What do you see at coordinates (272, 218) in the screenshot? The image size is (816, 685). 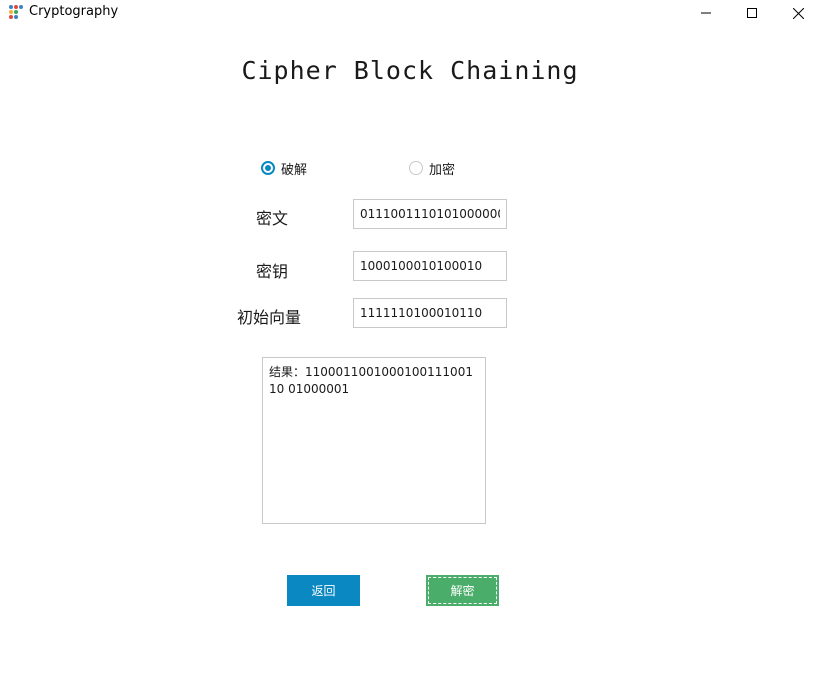 I see `ciphertext-label: 密文` at bounding box center [272, 218].